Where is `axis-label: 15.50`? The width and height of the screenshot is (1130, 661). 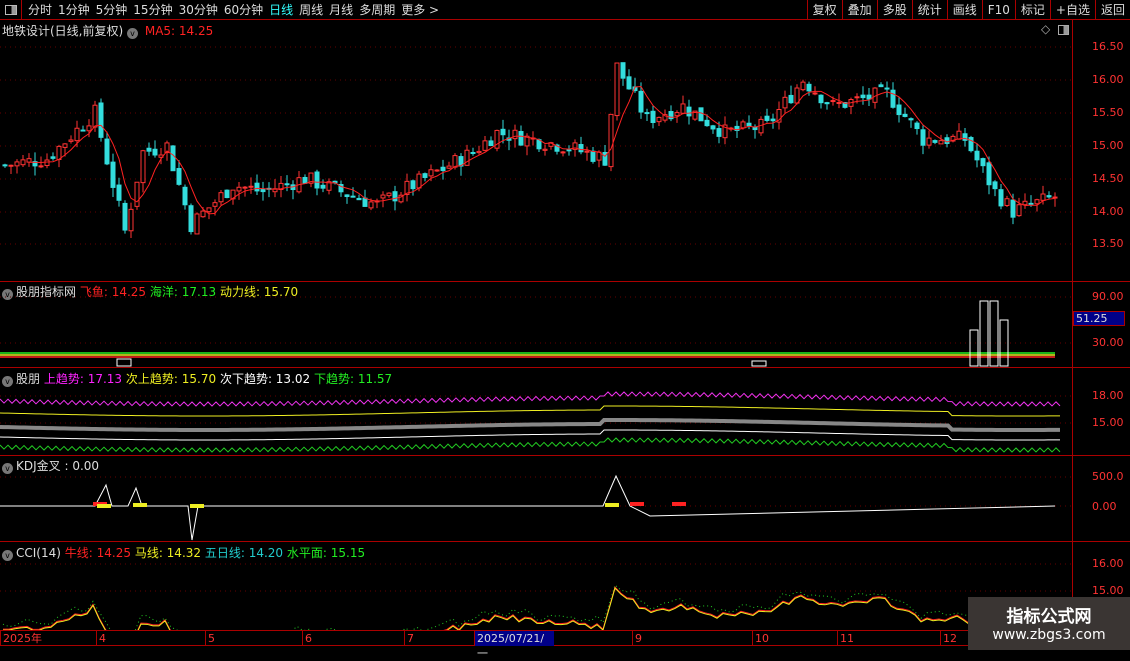 axis-label: 15.50 is located at coordinates (1108, 112).